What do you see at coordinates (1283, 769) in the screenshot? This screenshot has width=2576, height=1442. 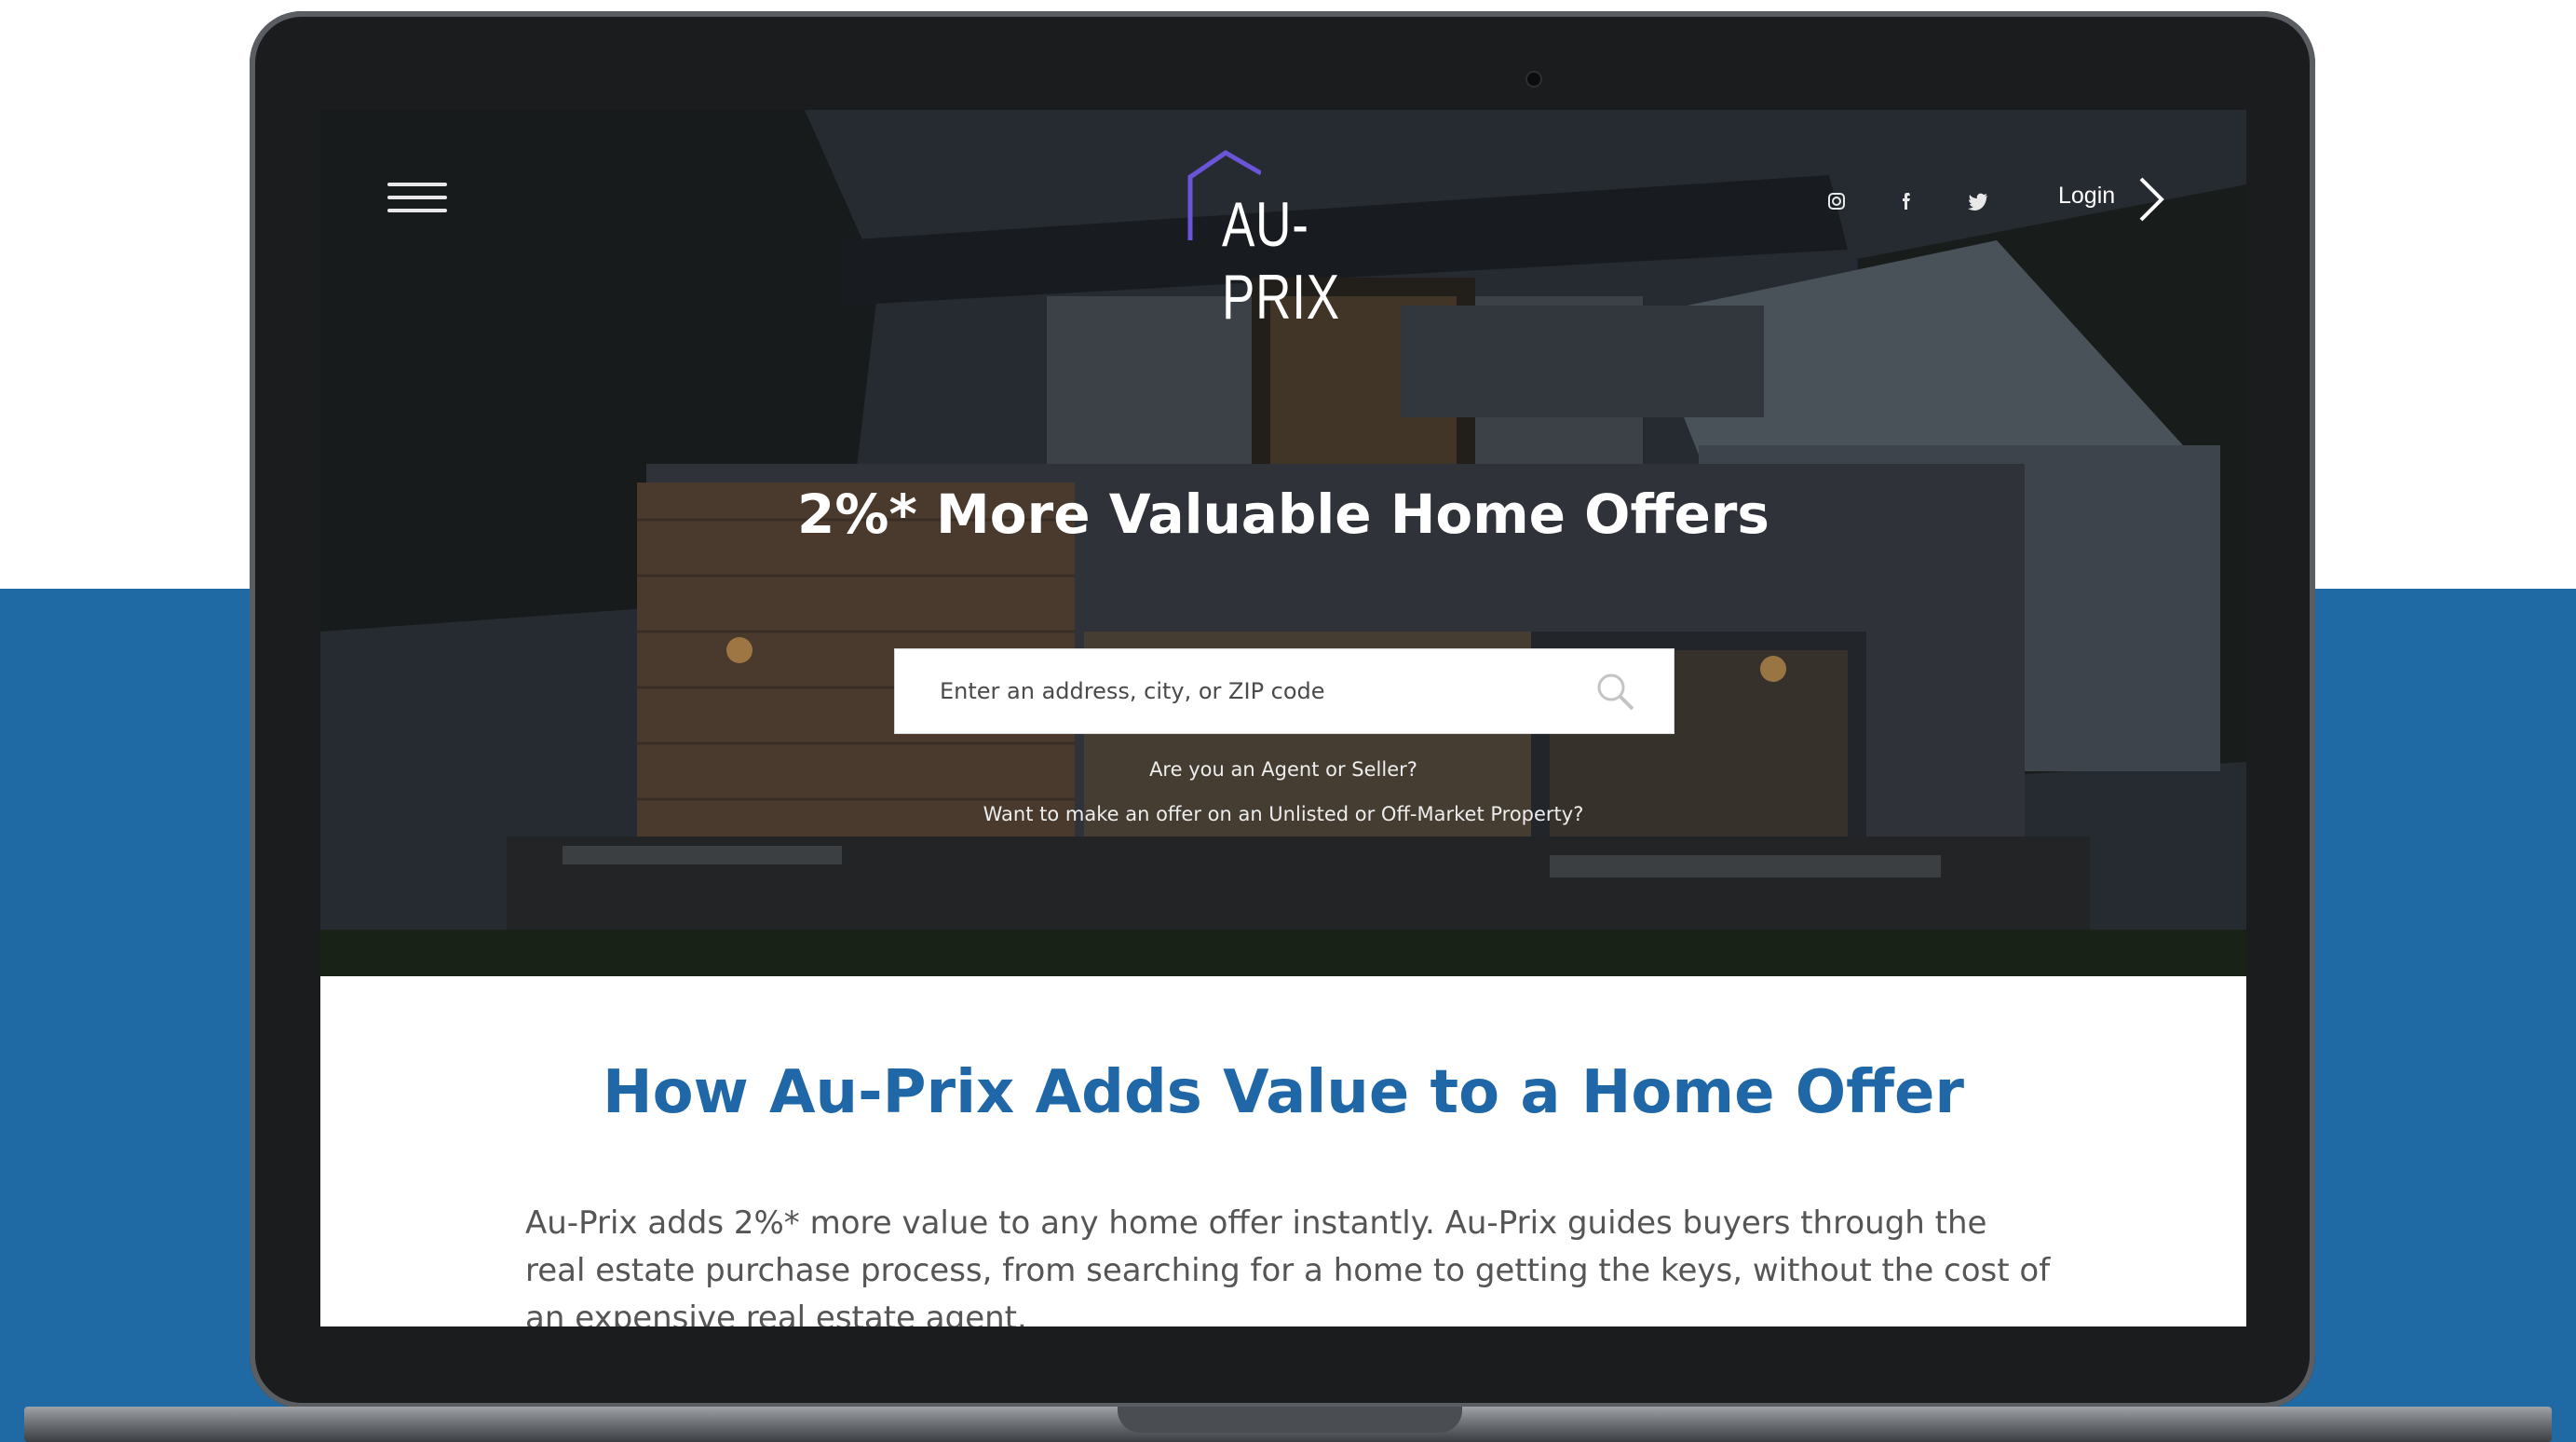 I see `agent-seller-link: Are you an Agent or Seller?` at bounding box center [1283, 769].